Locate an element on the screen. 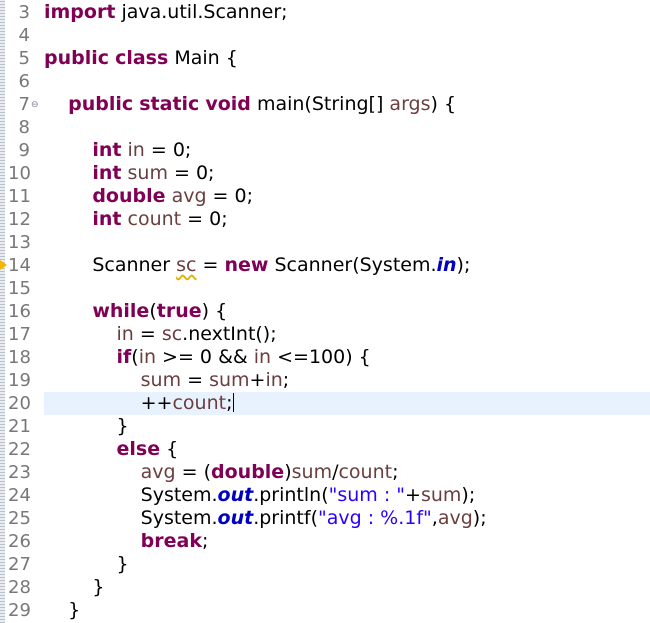 The height and width of the screenshot is (623, 650). line-number: 17 is located at coordinates (19, 334).